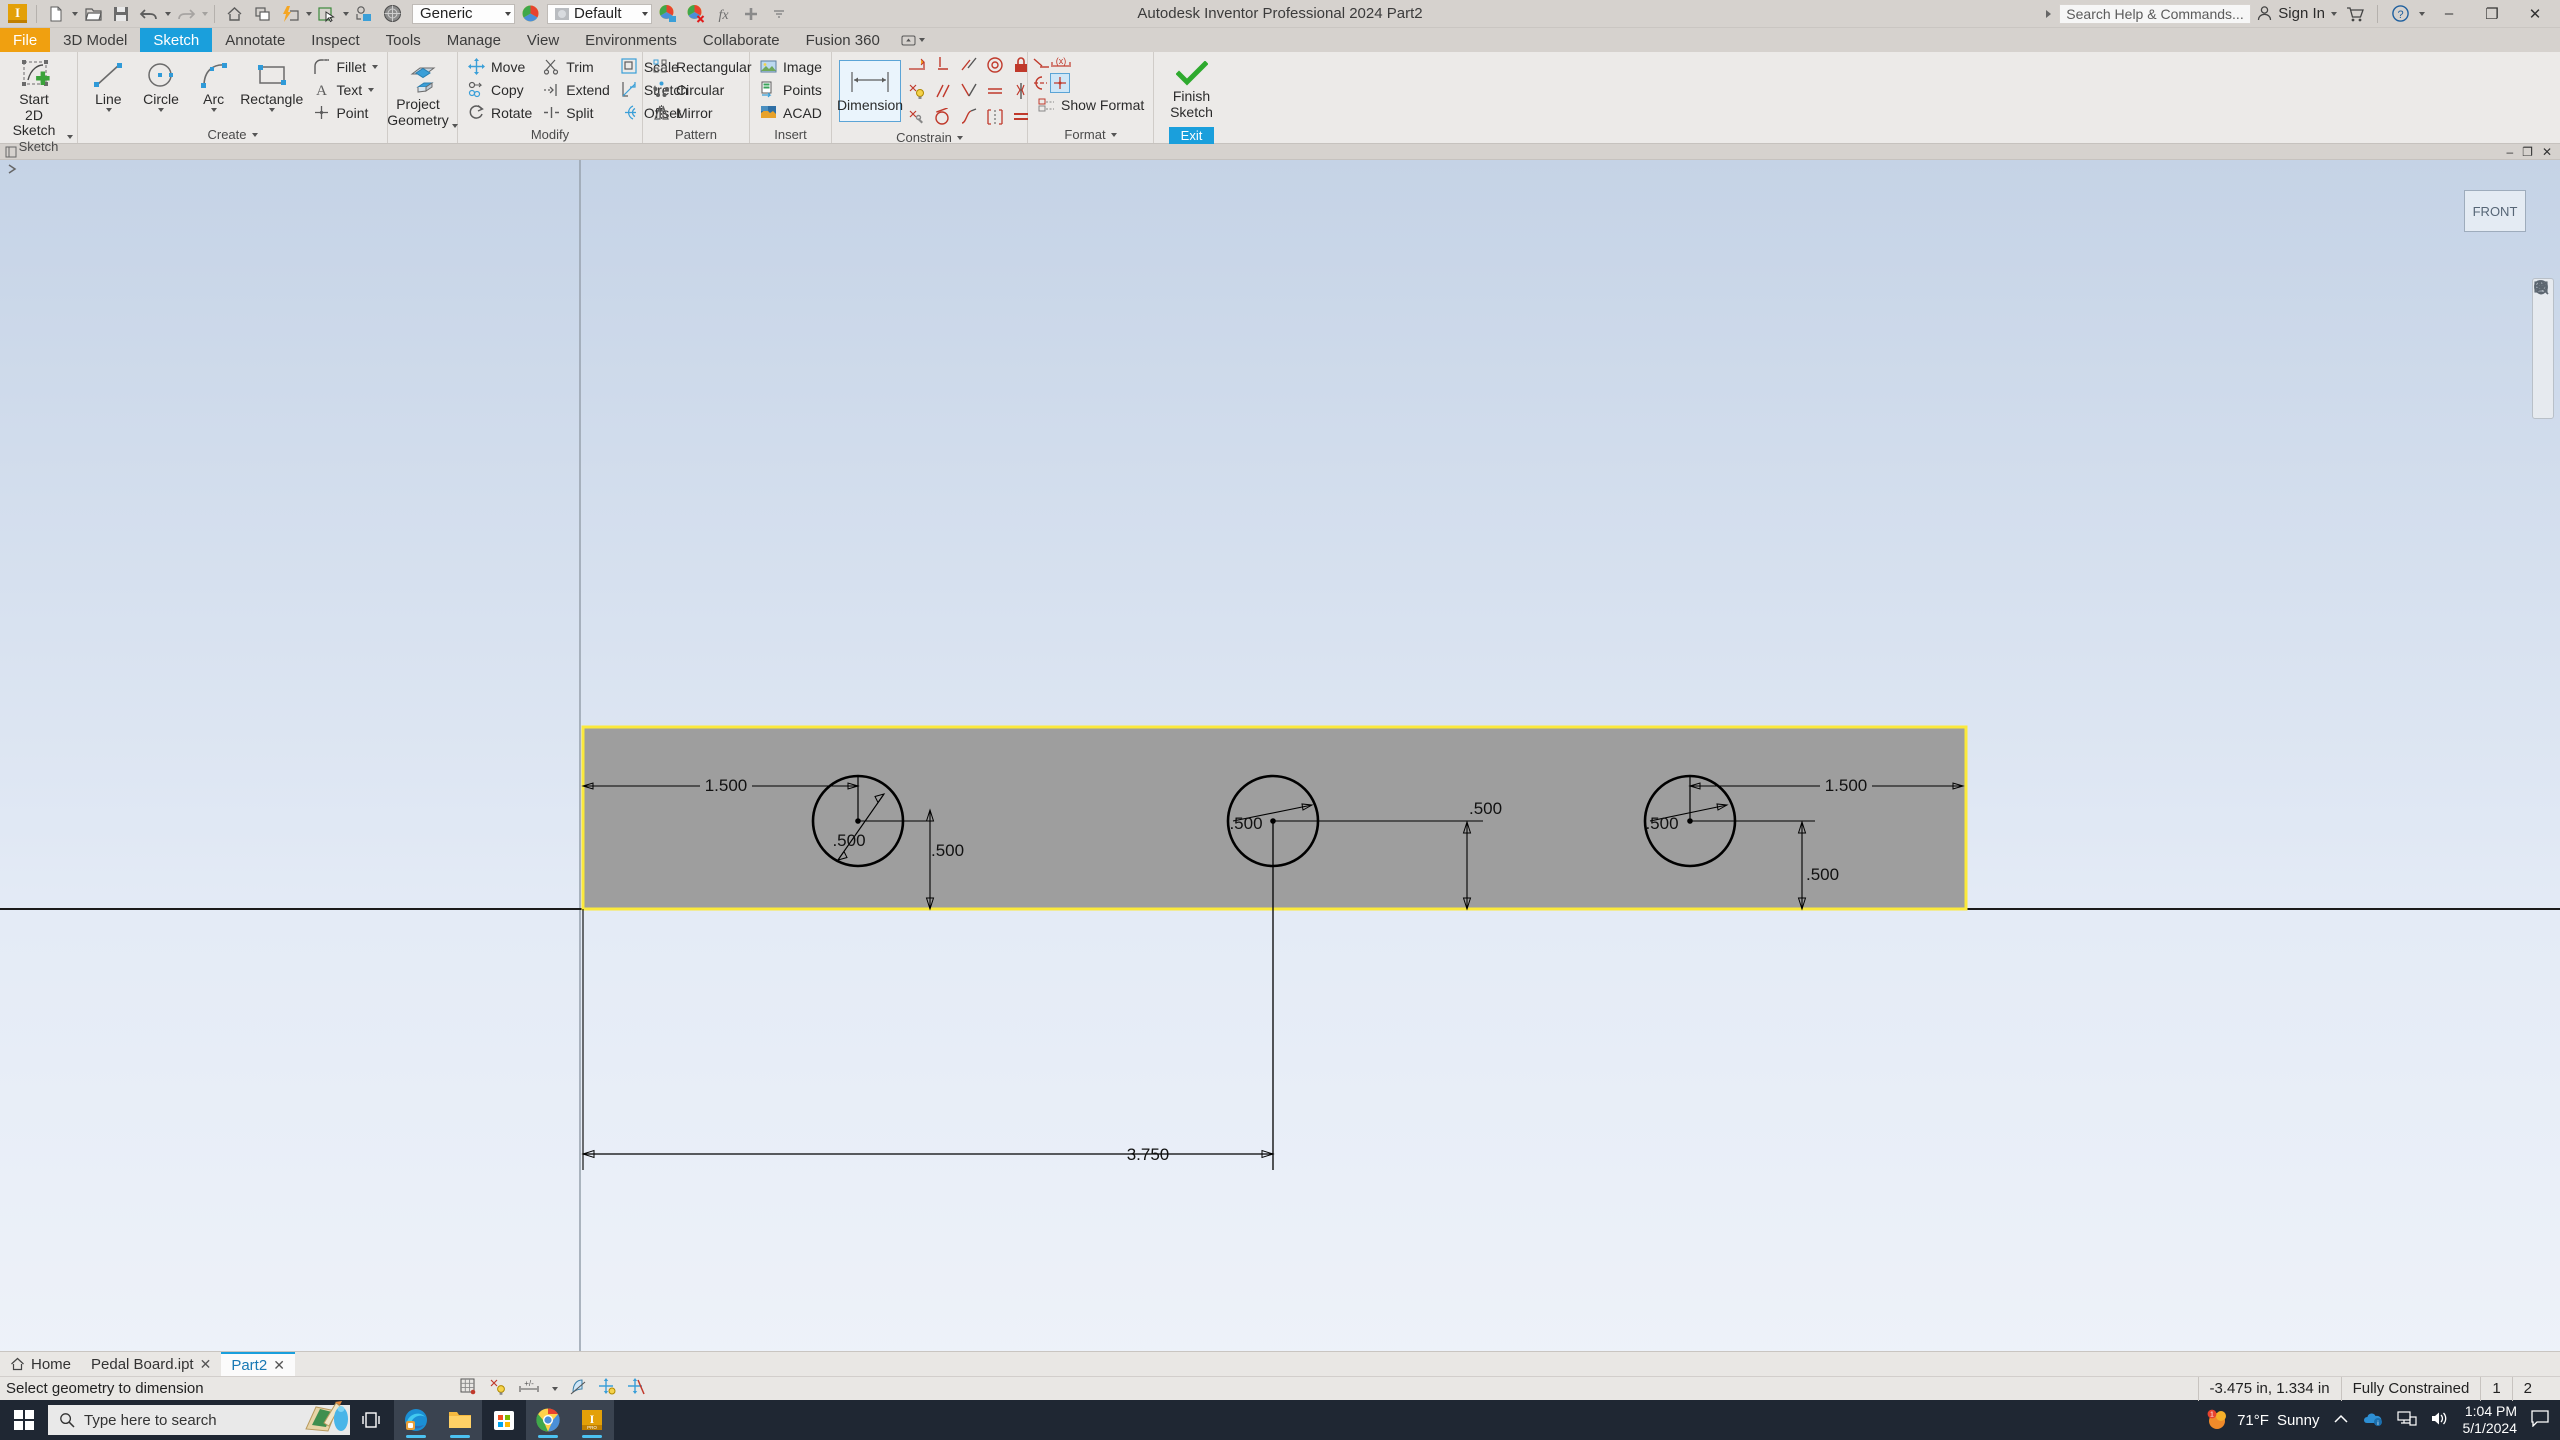 This screenshot has width=2560, height=1440. I want to click on panel-format-caret, so click(1113, 134).